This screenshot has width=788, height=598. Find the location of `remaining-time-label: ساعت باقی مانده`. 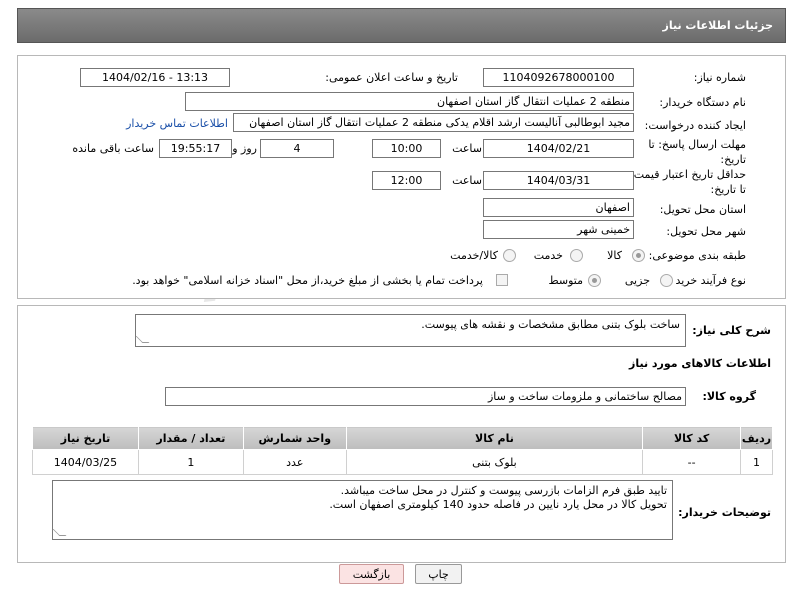

remaining-time-label: ساعت باقی مانده is located at coordinates (113, 148).